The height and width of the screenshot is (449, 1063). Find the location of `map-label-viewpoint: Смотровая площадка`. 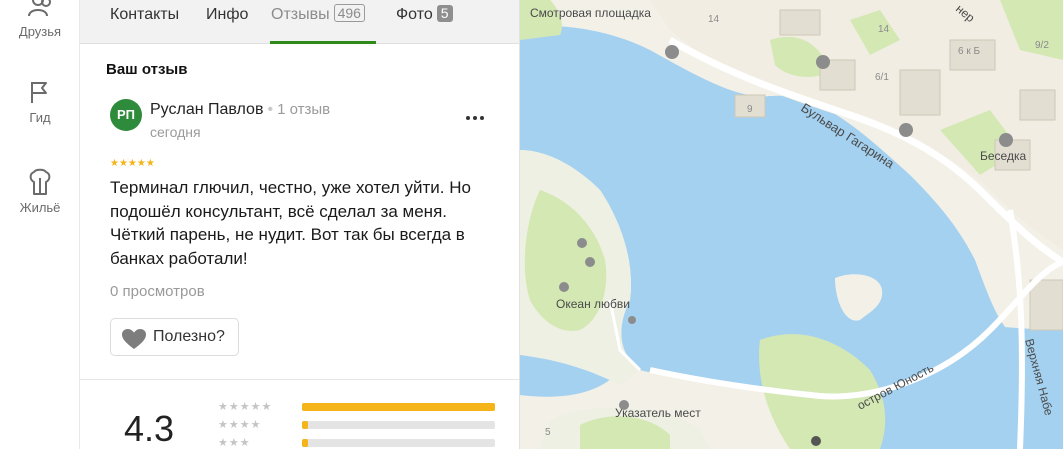

map-label-viewpoint: Смотровая площадка is located at coordinates (590, 13).